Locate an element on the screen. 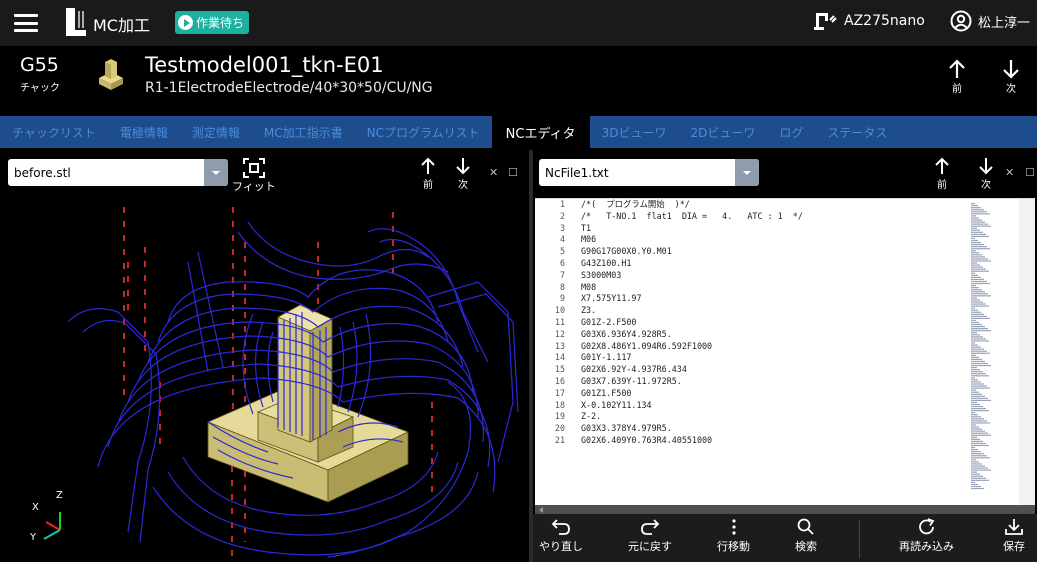  tab-electrode-info: 電極情報 is located at coordinates (144, 132).